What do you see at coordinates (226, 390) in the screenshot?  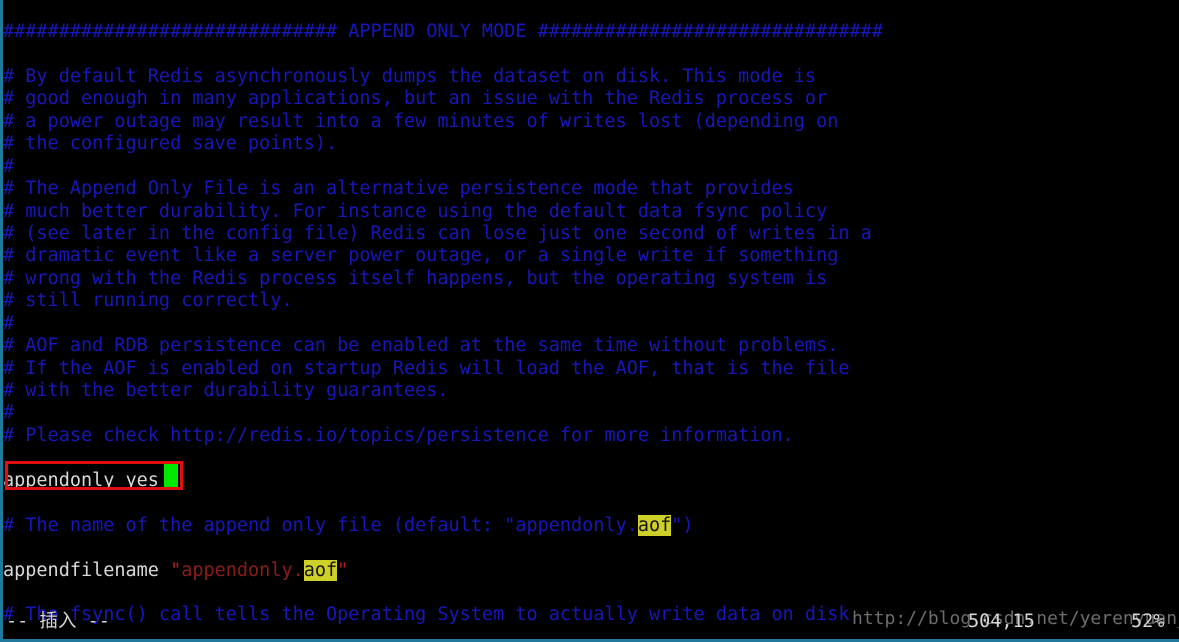 I see `line-segment: # with the better durability guarantees.` at bounding box center [226, 390].